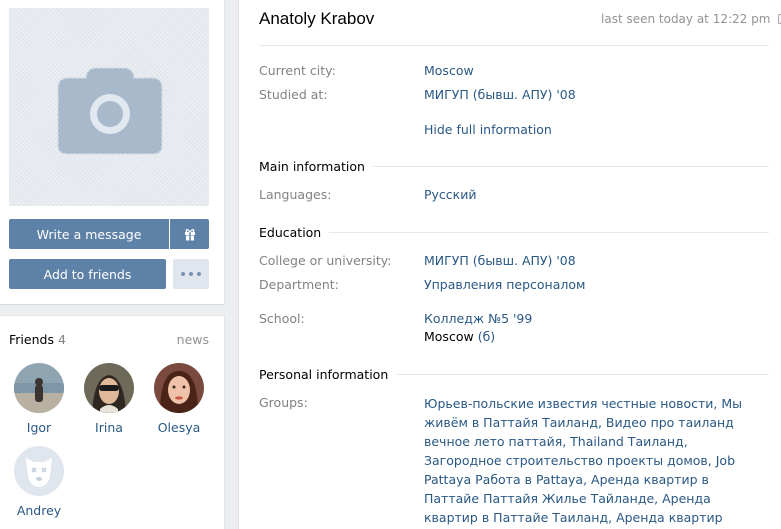  I want to click on friend-item: Andrey, so click(39, 482).